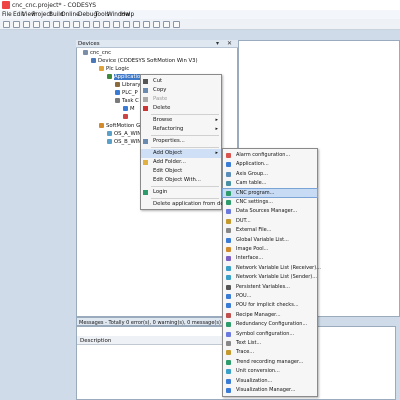 Image resolution: width=400 pixels, height=400 pixels. I want to click on context-menu-item: Add Object ▸, so click(181, 153).